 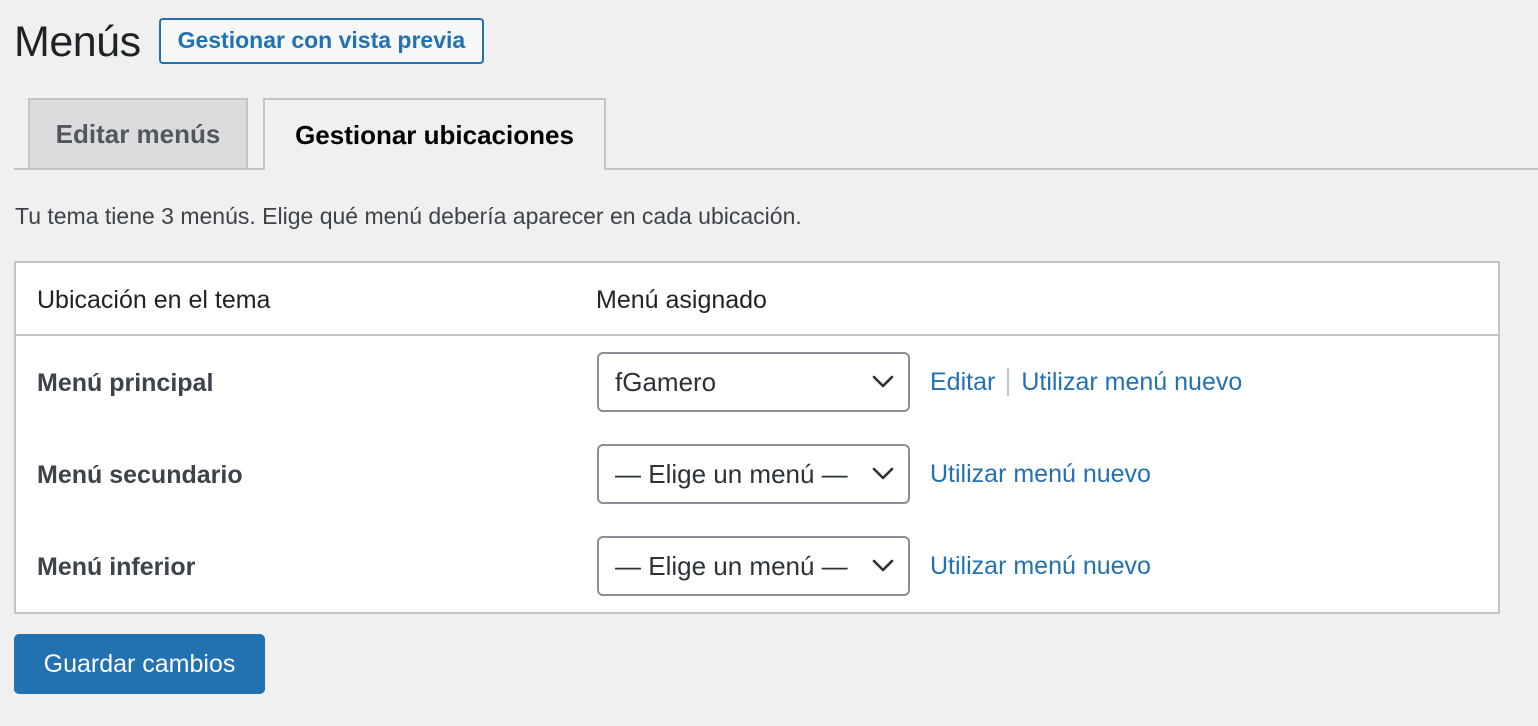 I want to click on save-changes-button: Guardar cambios, so click(x=139, y=664).